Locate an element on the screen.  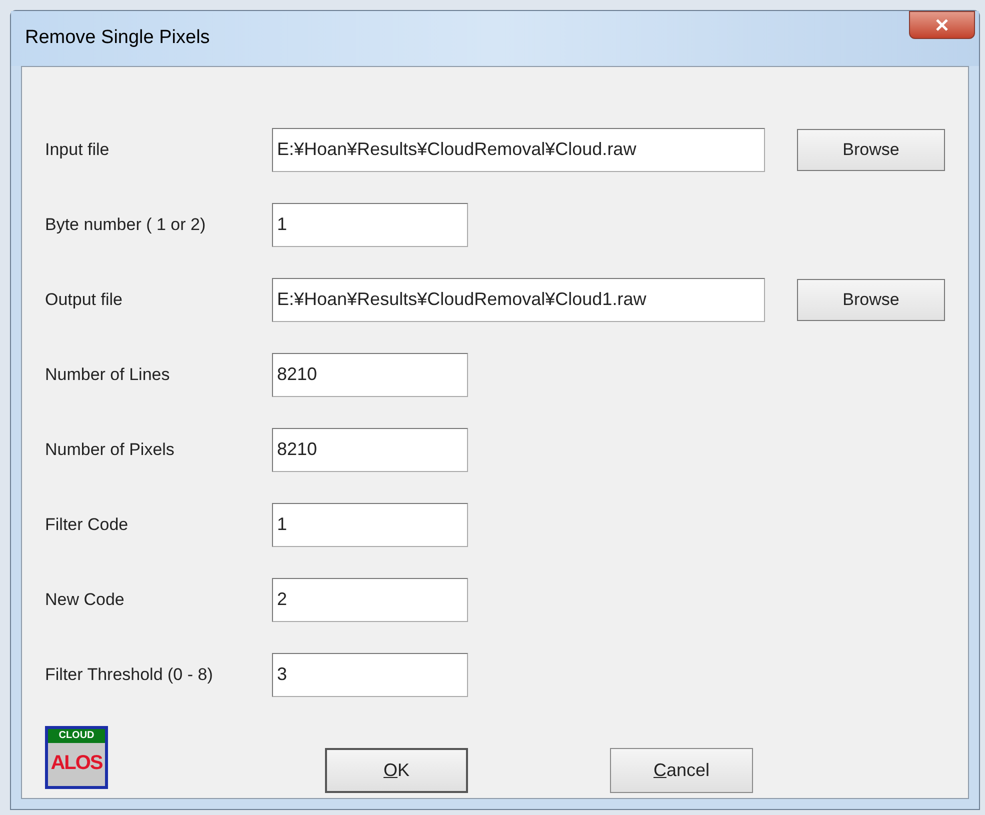
field-label: Input file is located at coordinates (77, 149).